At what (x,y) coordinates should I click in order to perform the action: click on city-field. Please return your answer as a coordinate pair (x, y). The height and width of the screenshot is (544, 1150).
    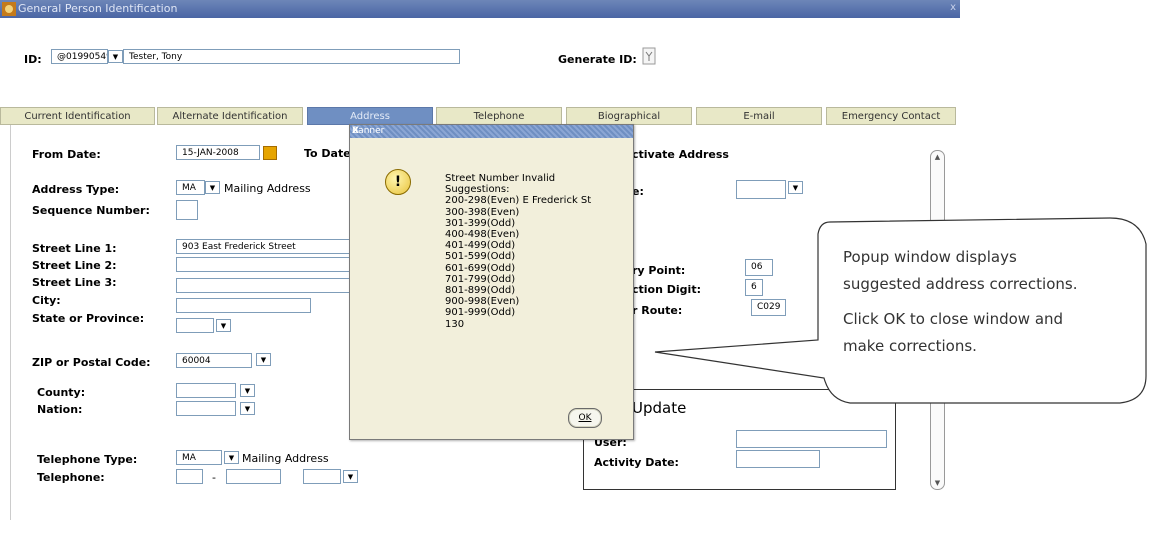
    Looking at the image, I should click on (243, 305).